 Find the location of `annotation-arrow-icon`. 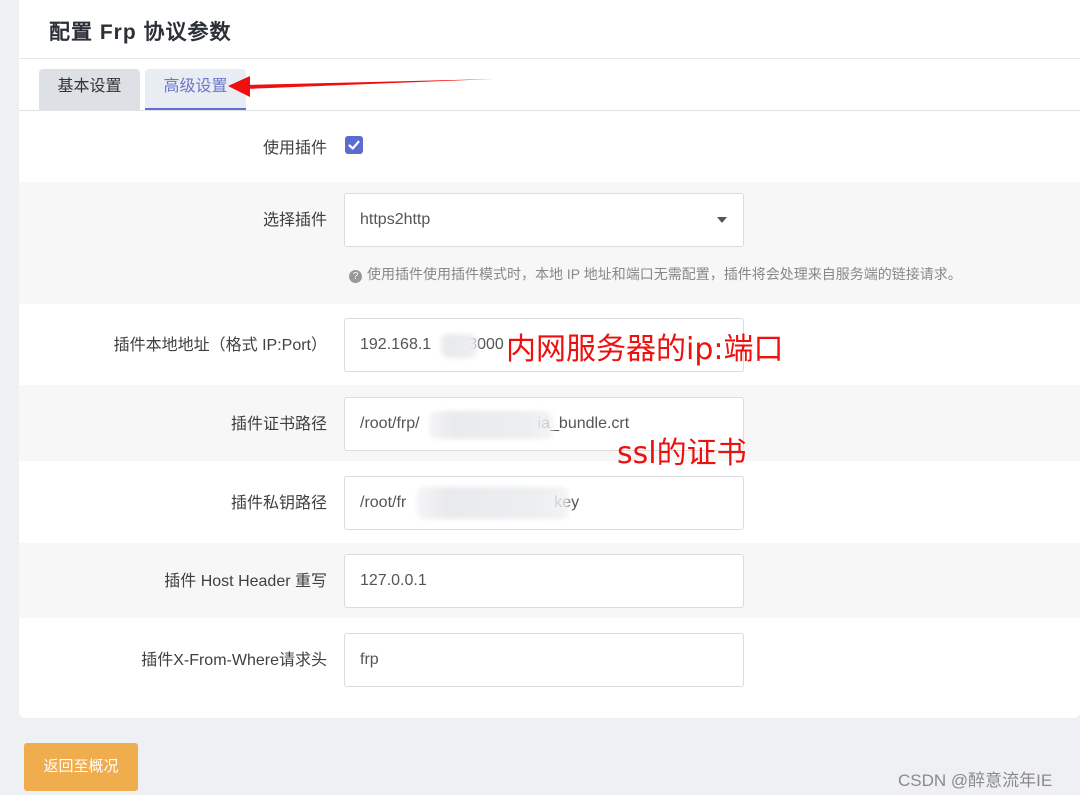

annotation-arrow-icon is located at coordinates (361, 86).